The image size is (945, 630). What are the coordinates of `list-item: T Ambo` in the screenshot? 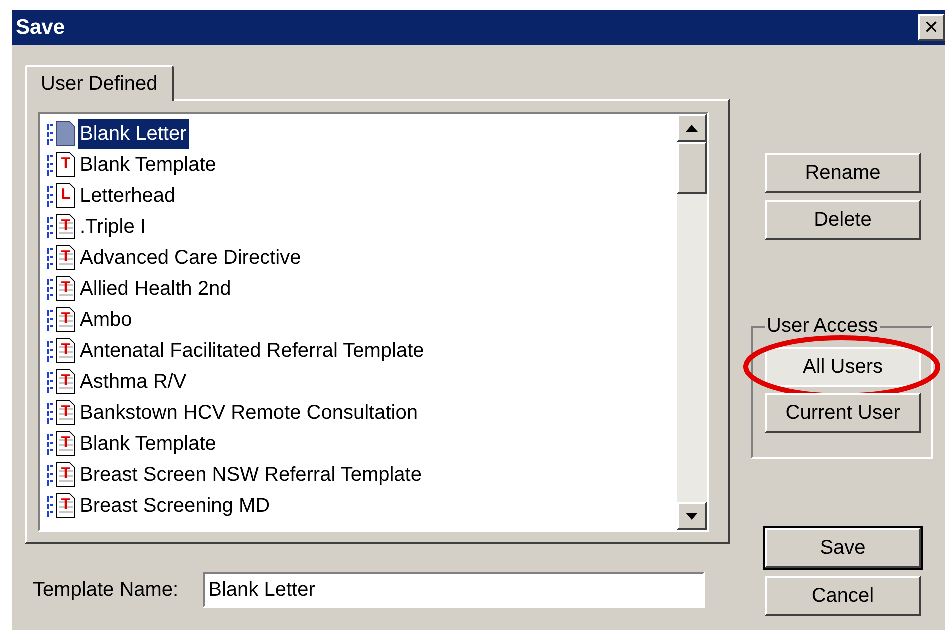 It's located at (361, 319).